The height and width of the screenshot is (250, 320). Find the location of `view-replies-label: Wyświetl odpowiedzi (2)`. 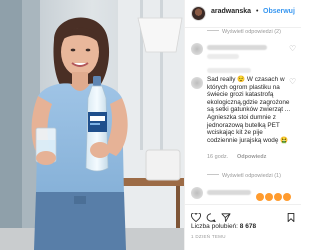

view-replies-label: Wyświetl odpowiedzi (2) is located at coordinates (251, 32).